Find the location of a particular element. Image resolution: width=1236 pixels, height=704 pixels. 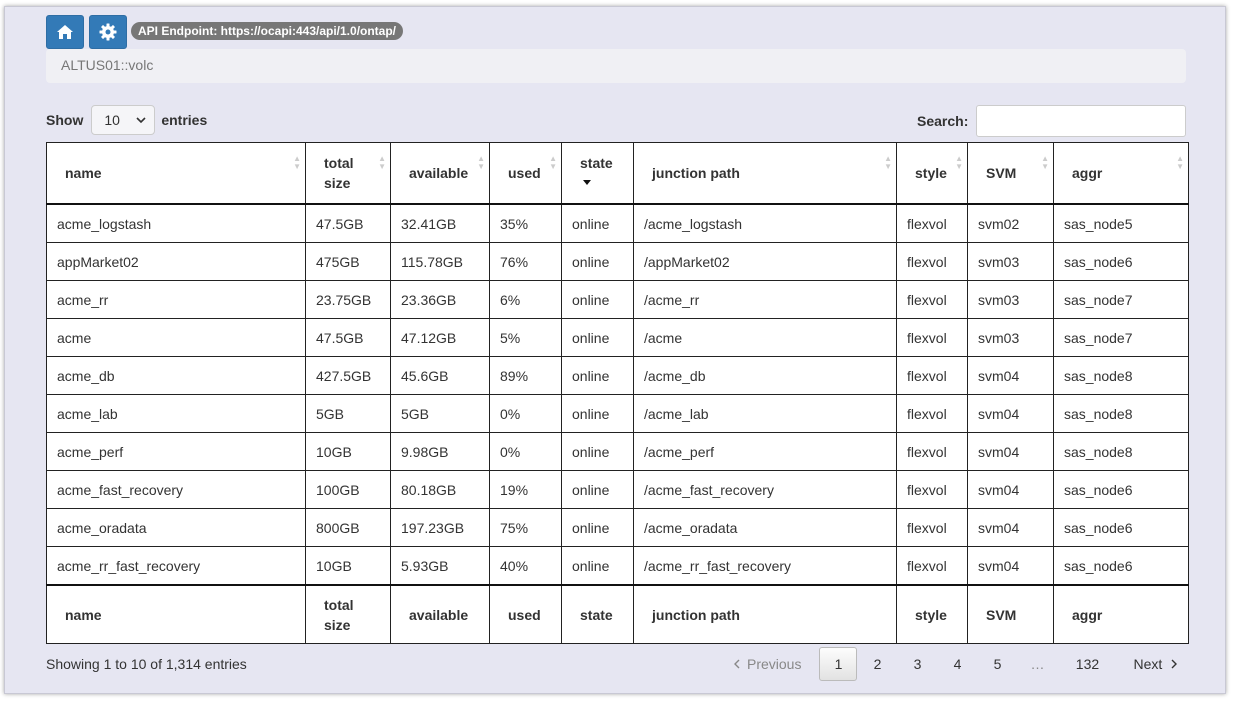

table-cell: acme_db is located at coordinates (176, 375).